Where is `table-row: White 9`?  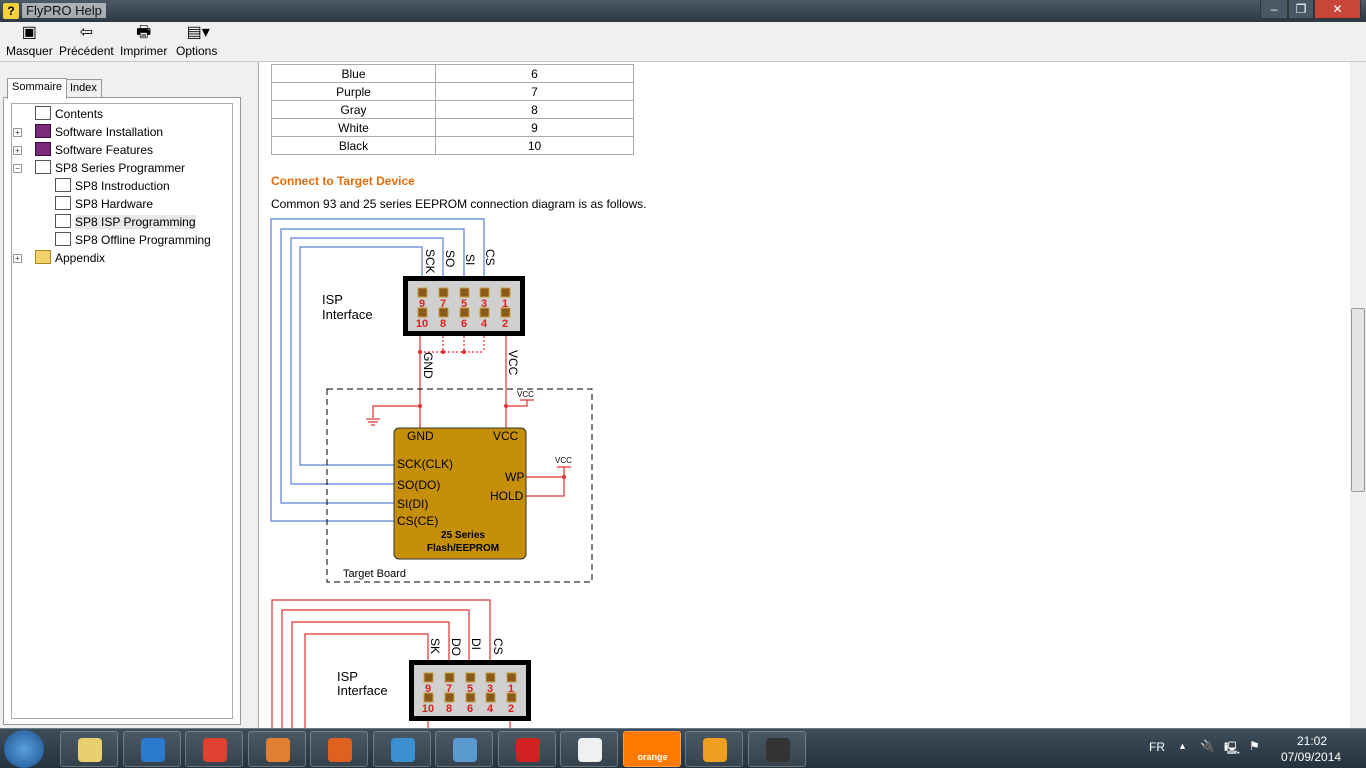 table-row: White 9 is located at coordinates (452, 127).